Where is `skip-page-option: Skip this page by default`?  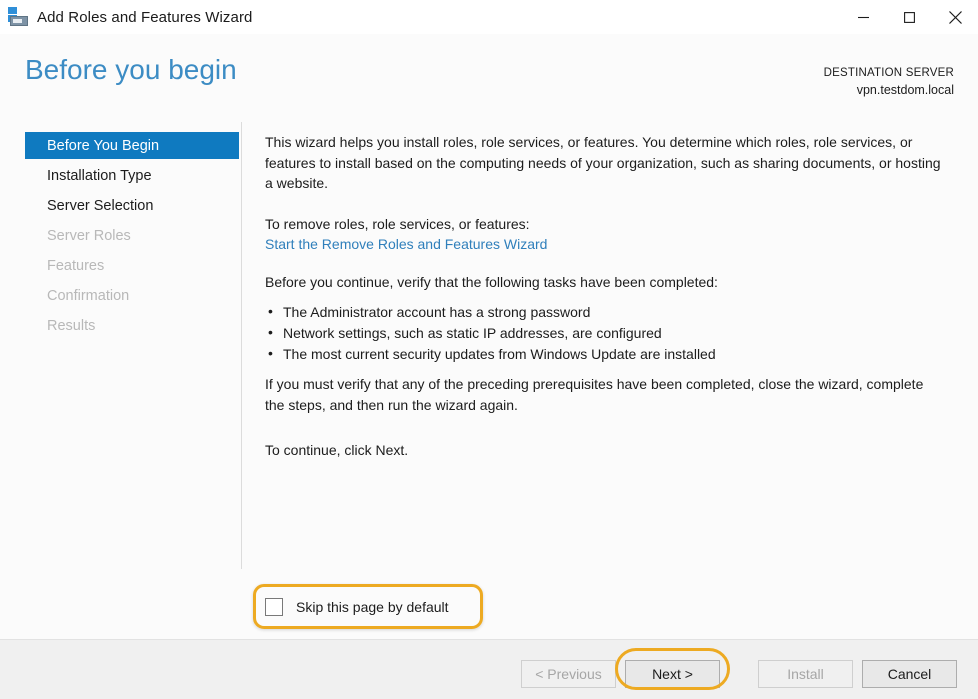 skip-page-option: Skip this page by default is located at coordinates (357, 607).